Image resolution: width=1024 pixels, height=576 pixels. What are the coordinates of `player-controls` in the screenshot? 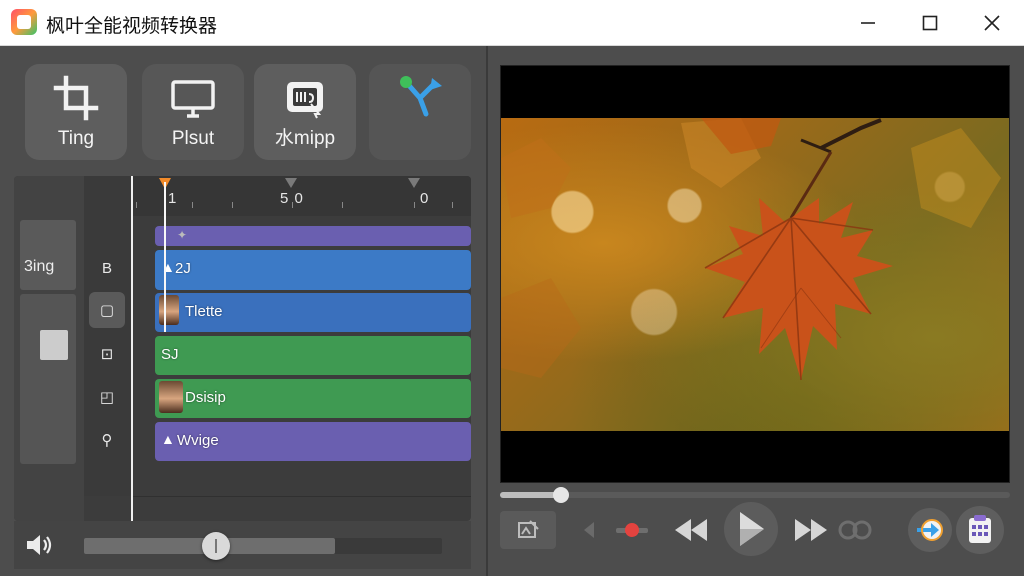 It's located at (755, 531).